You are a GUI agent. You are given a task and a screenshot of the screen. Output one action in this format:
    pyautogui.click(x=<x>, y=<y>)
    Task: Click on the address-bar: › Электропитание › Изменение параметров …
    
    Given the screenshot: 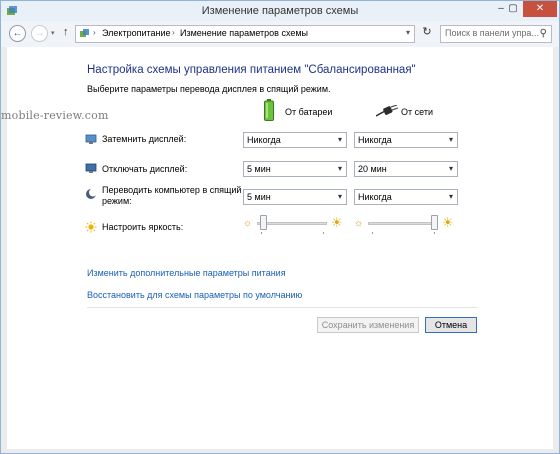 What is the action you would take?
    pyautogui.click(x=245, y=34)
    